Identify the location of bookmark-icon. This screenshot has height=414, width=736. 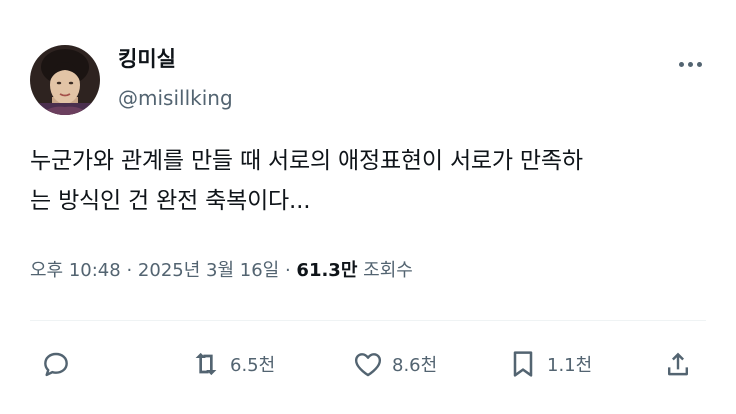
(523, 364).